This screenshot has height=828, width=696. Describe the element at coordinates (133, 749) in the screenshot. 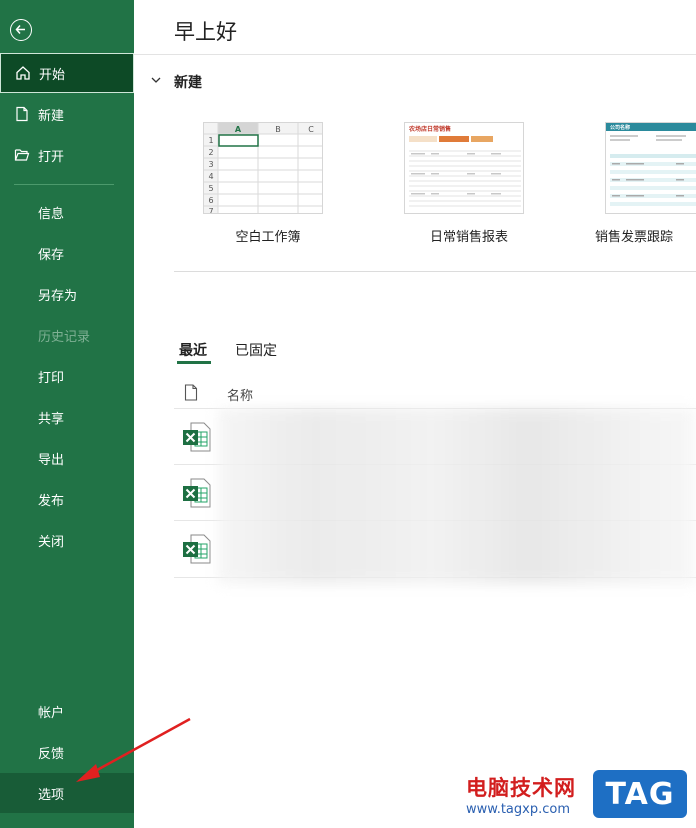

I see `annotation-arrow-icon` at that location.